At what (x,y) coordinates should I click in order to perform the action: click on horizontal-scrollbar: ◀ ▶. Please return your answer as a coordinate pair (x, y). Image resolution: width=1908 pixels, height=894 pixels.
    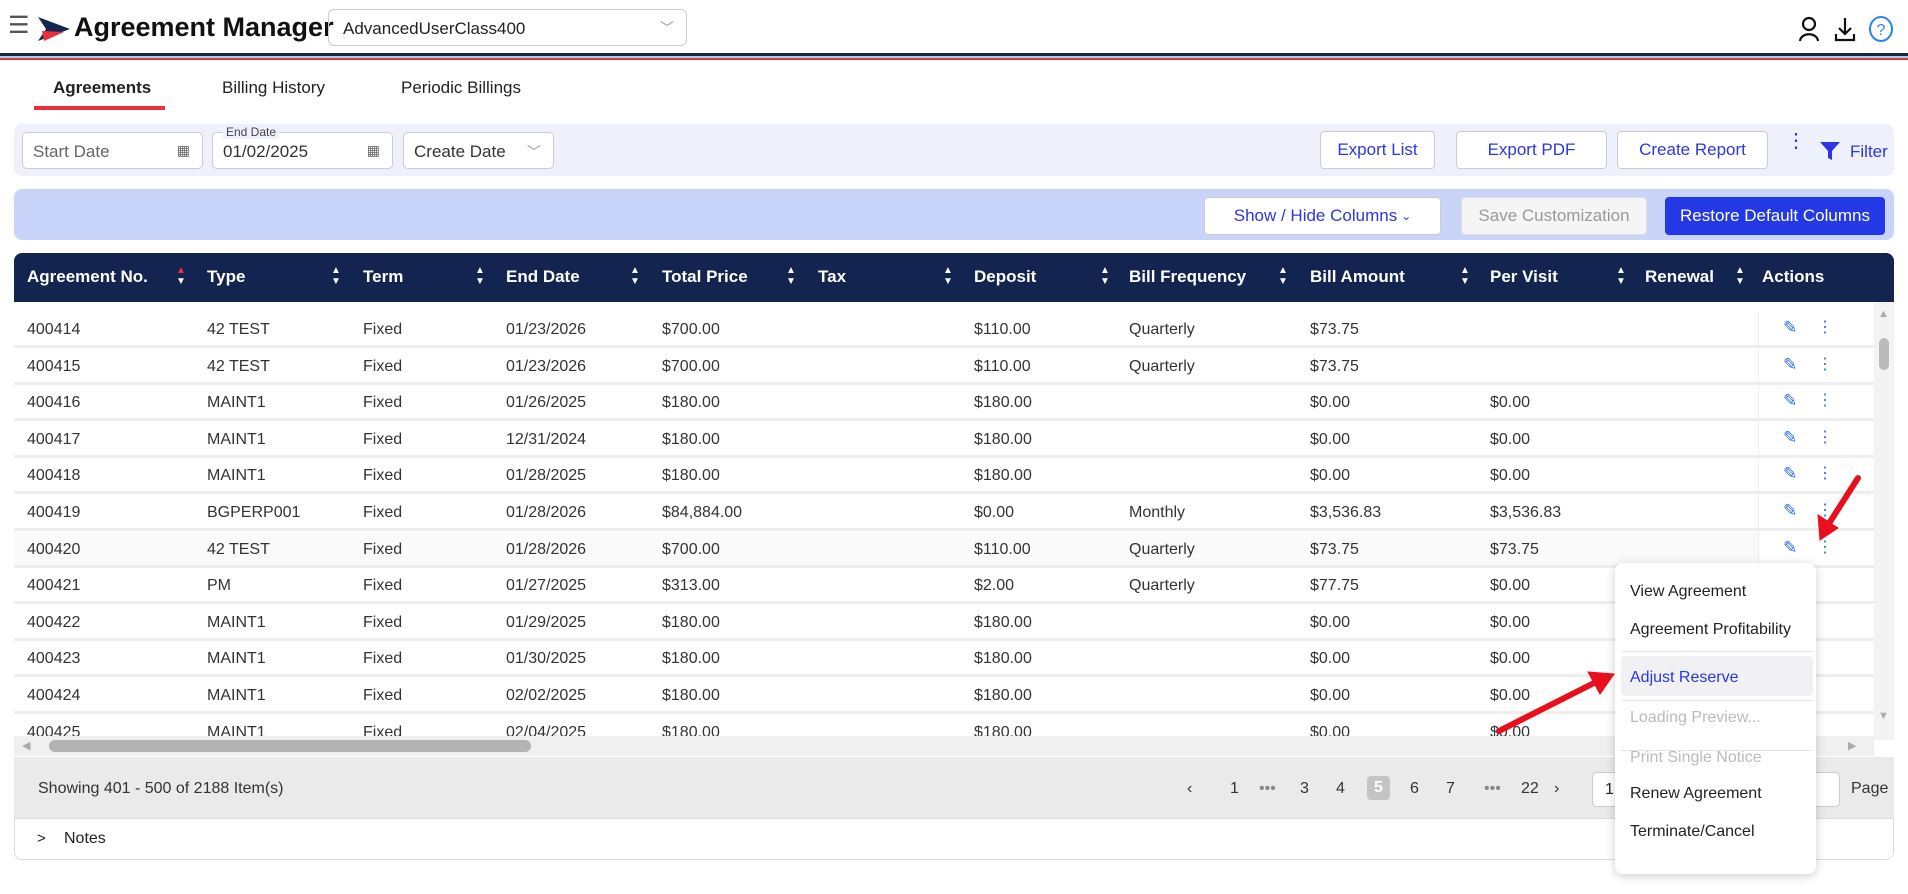
    Looking at the image, I should click on (944, 746).